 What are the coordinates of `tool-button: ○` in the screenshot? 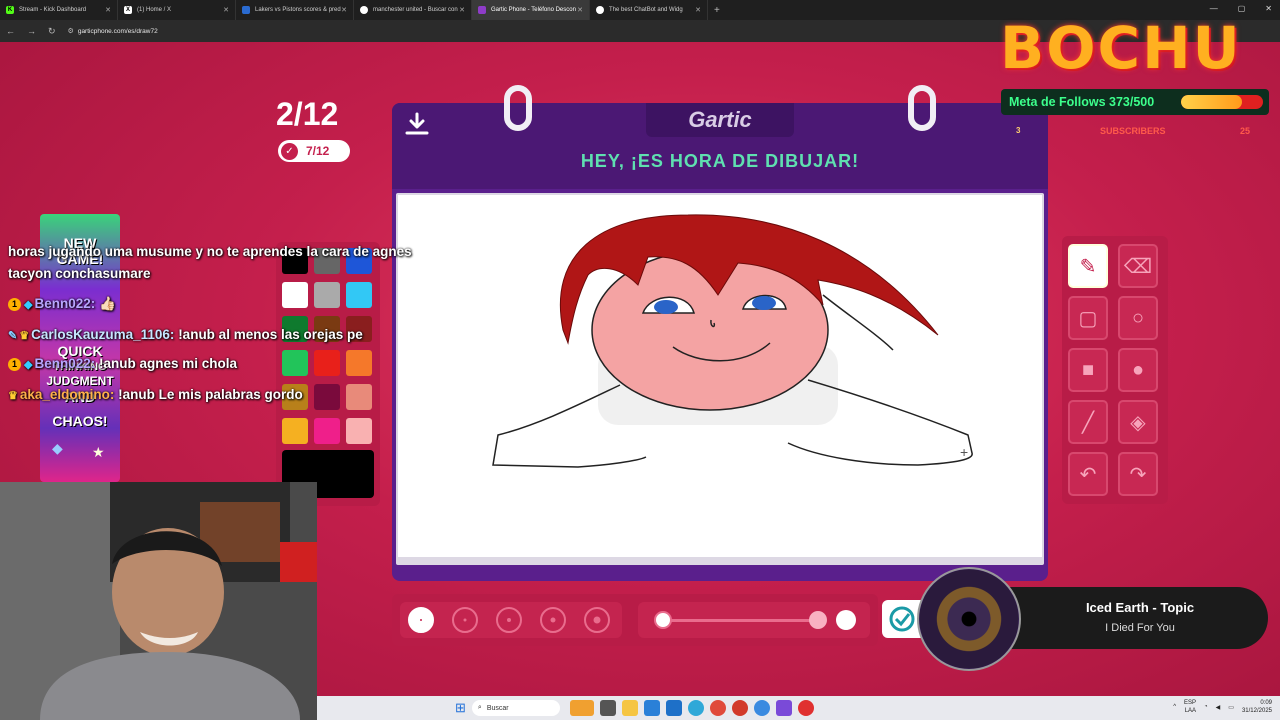 It's located at (1138, 318).